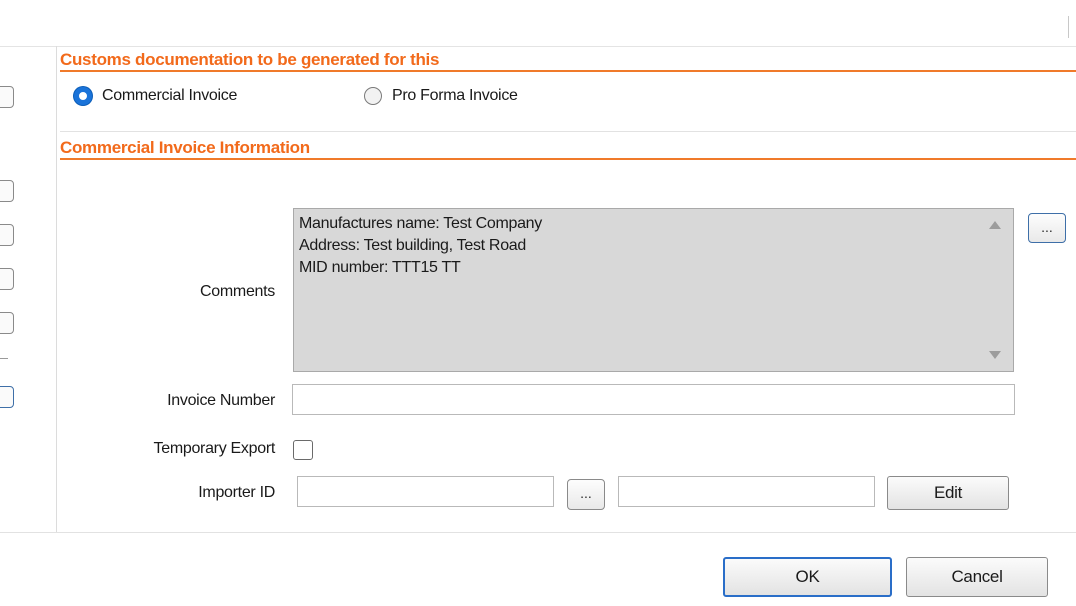 The image size is (1076, 606). What do you see at coordinates (653, 399) in the screenshot?
I see `invoice-number-input` at bounding box center [653, 399].